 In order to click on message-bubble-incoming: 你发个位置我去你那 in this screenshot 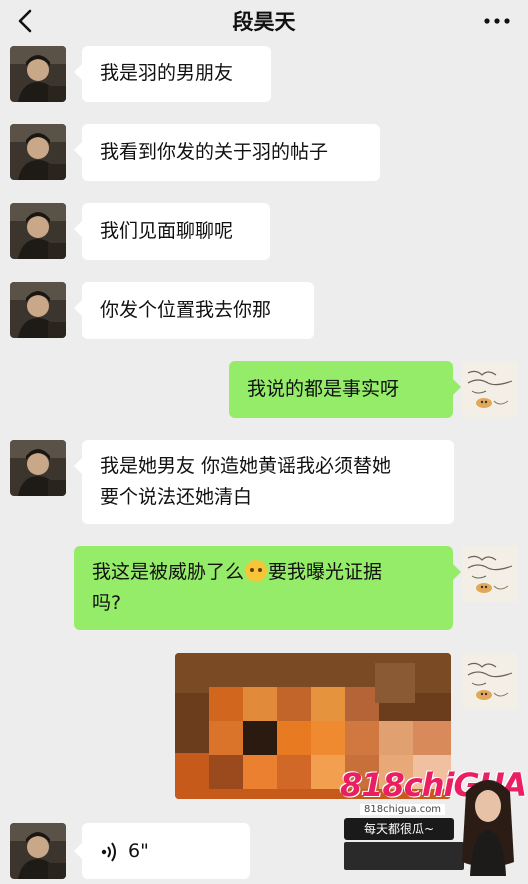, I will do `click(194, 310)`.